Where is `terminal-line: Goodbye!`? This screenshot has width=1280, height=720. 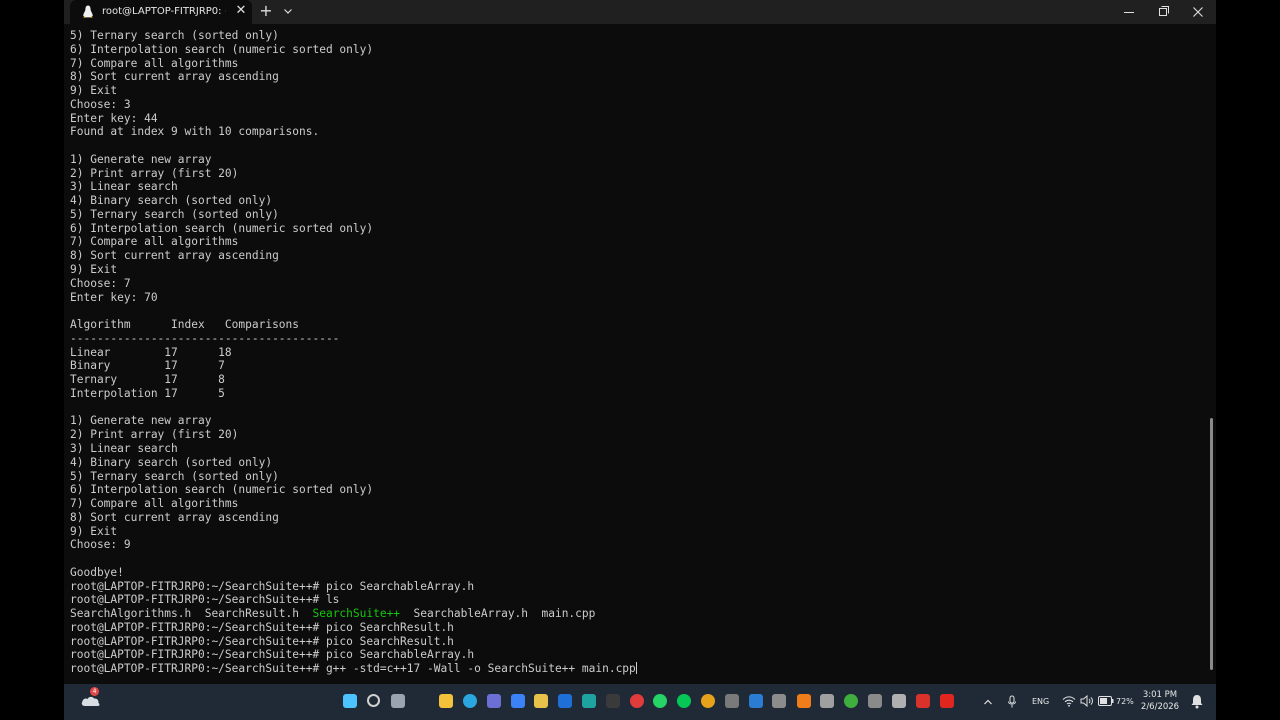 terminal-line: Goodbye! is located at coordinates (97, 572).